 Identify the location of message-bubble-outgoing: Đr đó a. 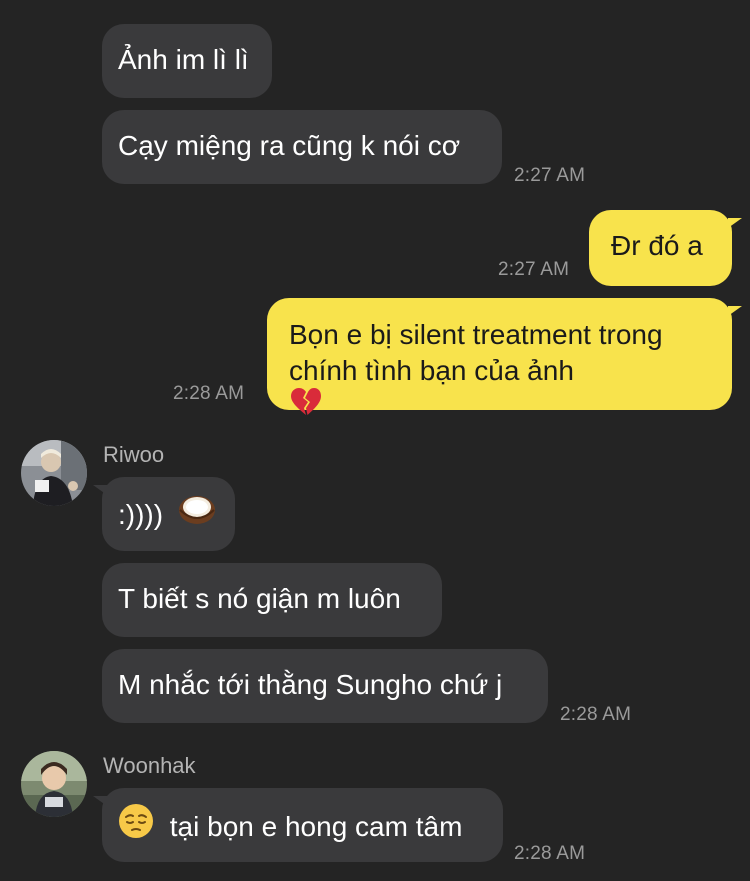
(665, 248).